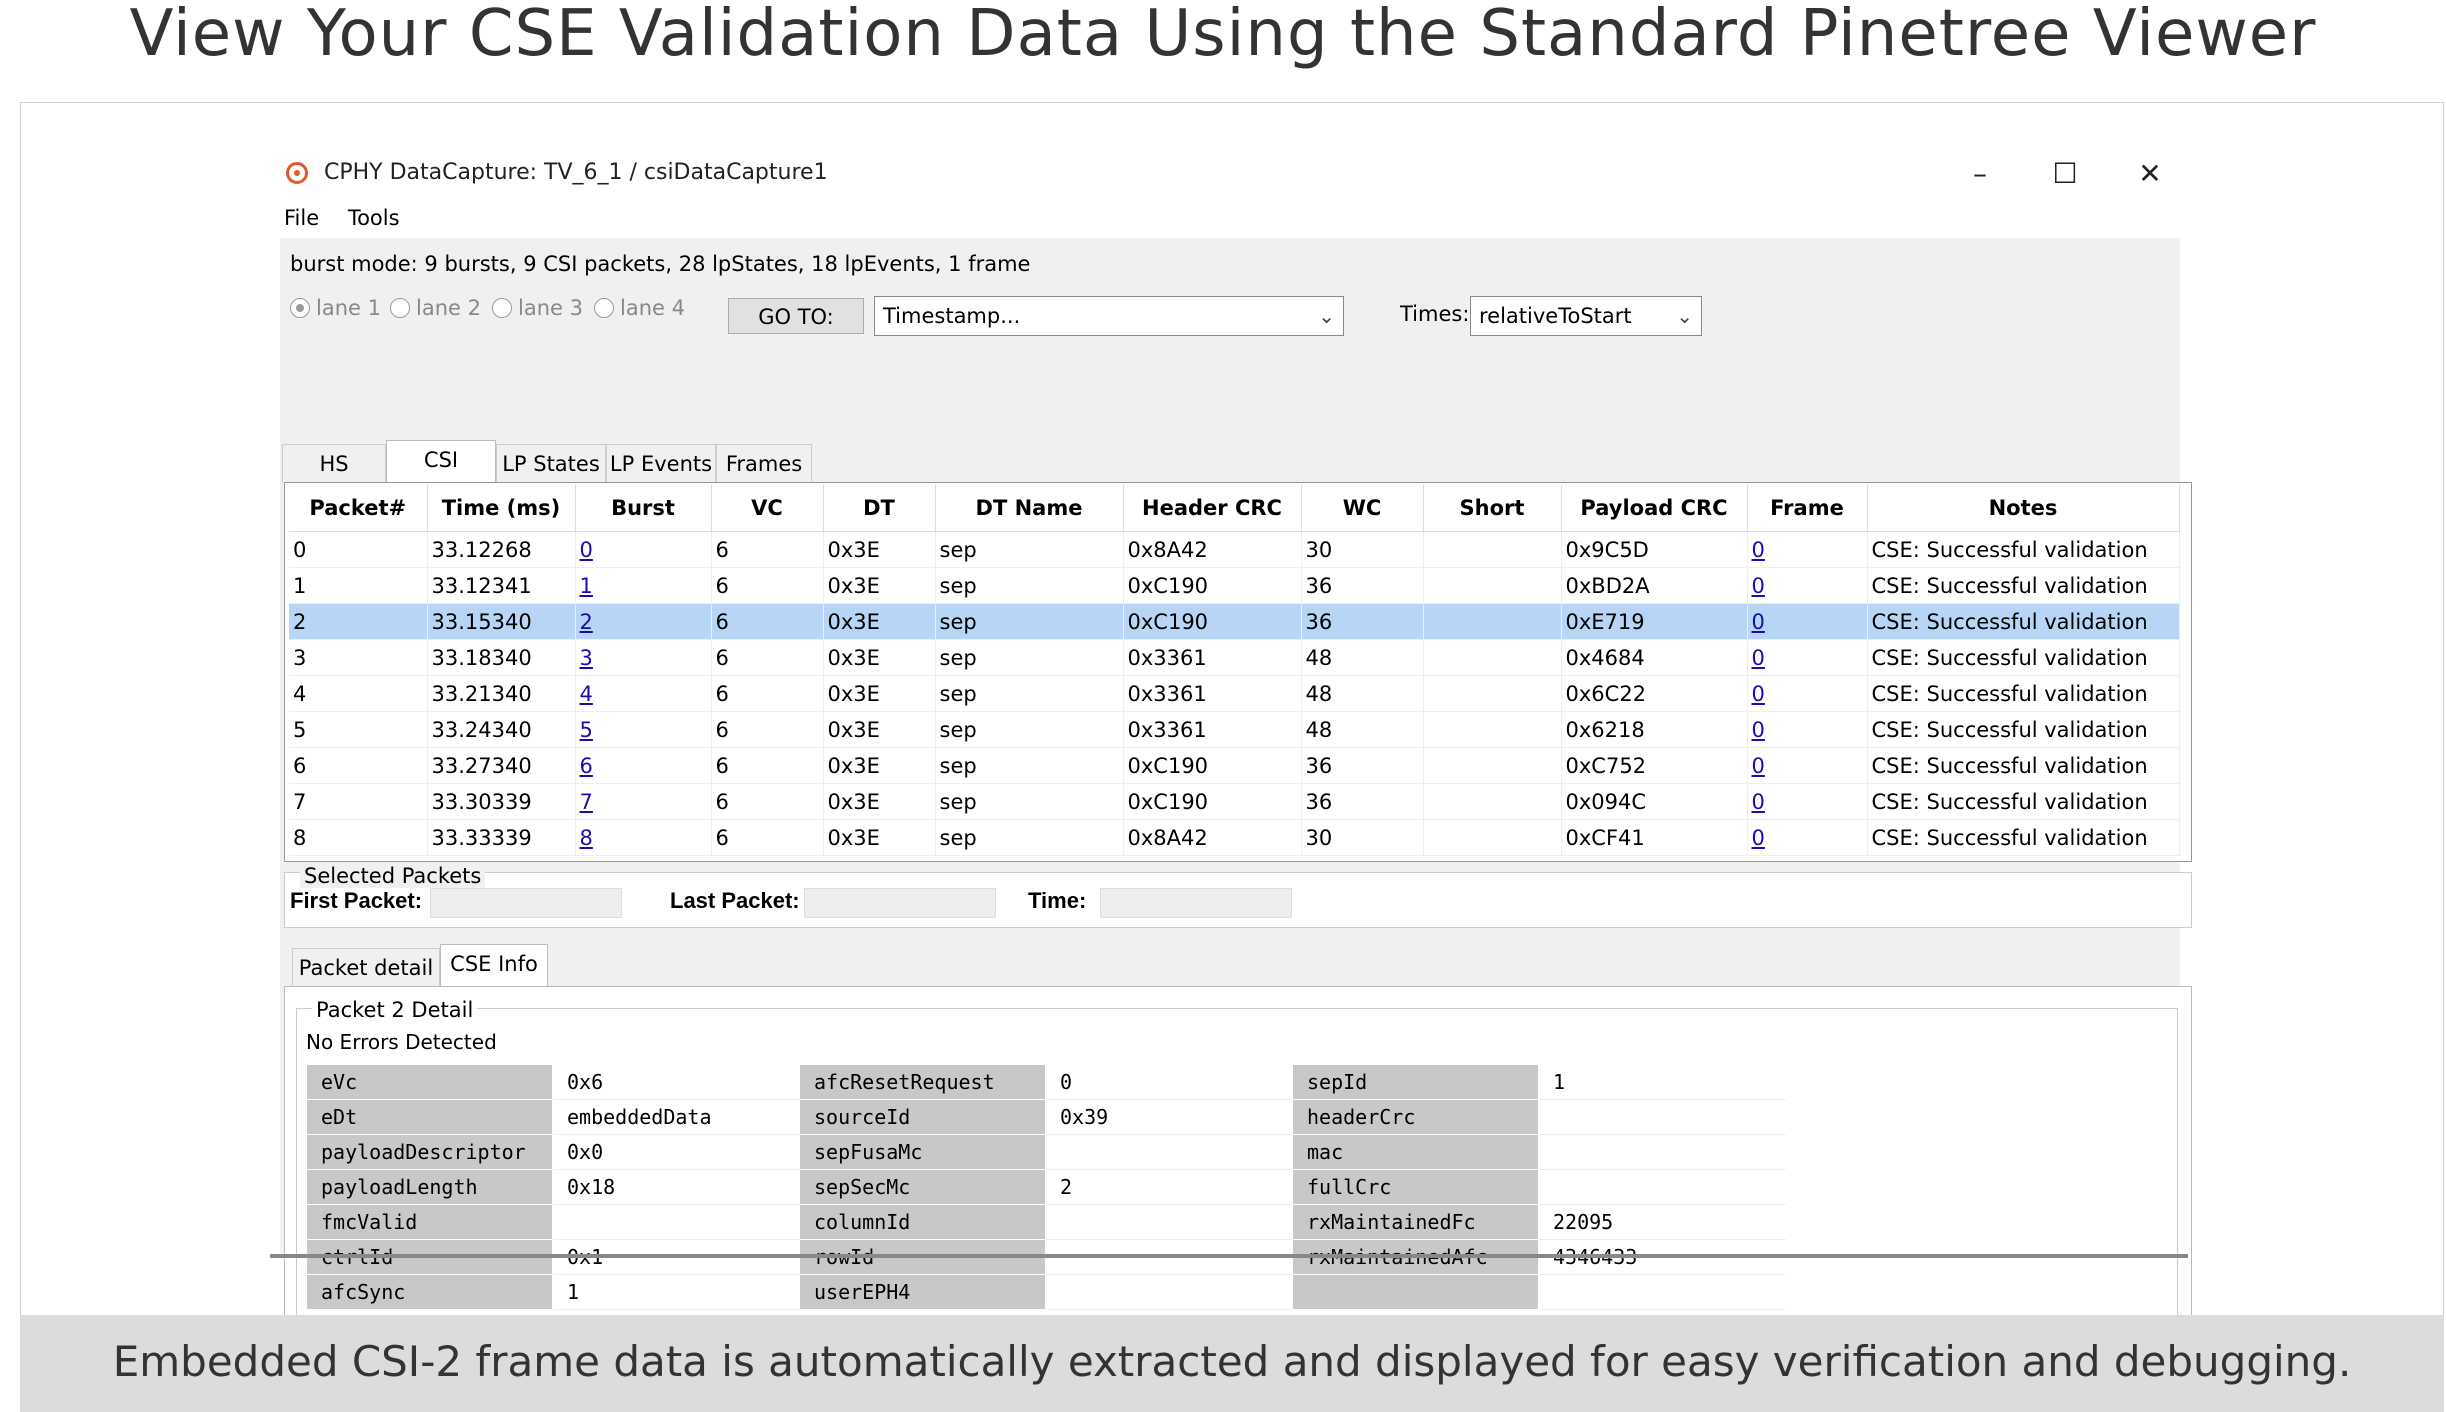 The width and height of the screenshot is (2446, 1412). What do you see at coordinates (2065, 174) in the screenshot?
I see `maximize-button: ☐` at bounding box center [2065, 174].